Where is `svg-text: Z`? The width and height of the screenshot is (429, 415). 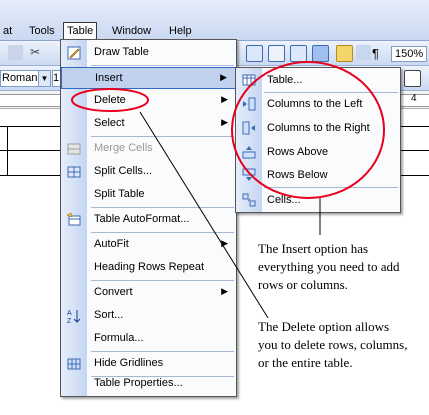 svg-text: Z is located at coordinates (69, 321).